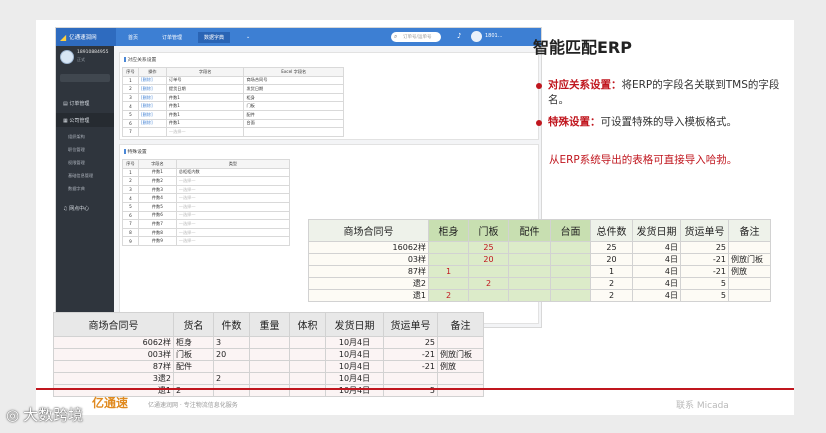 The width and height of the screenshot is (826, 433). Describe the element at coordinates (539, 283) in the screenshot. I see `table-row: 遗2 2 2 4日 5` at that location.